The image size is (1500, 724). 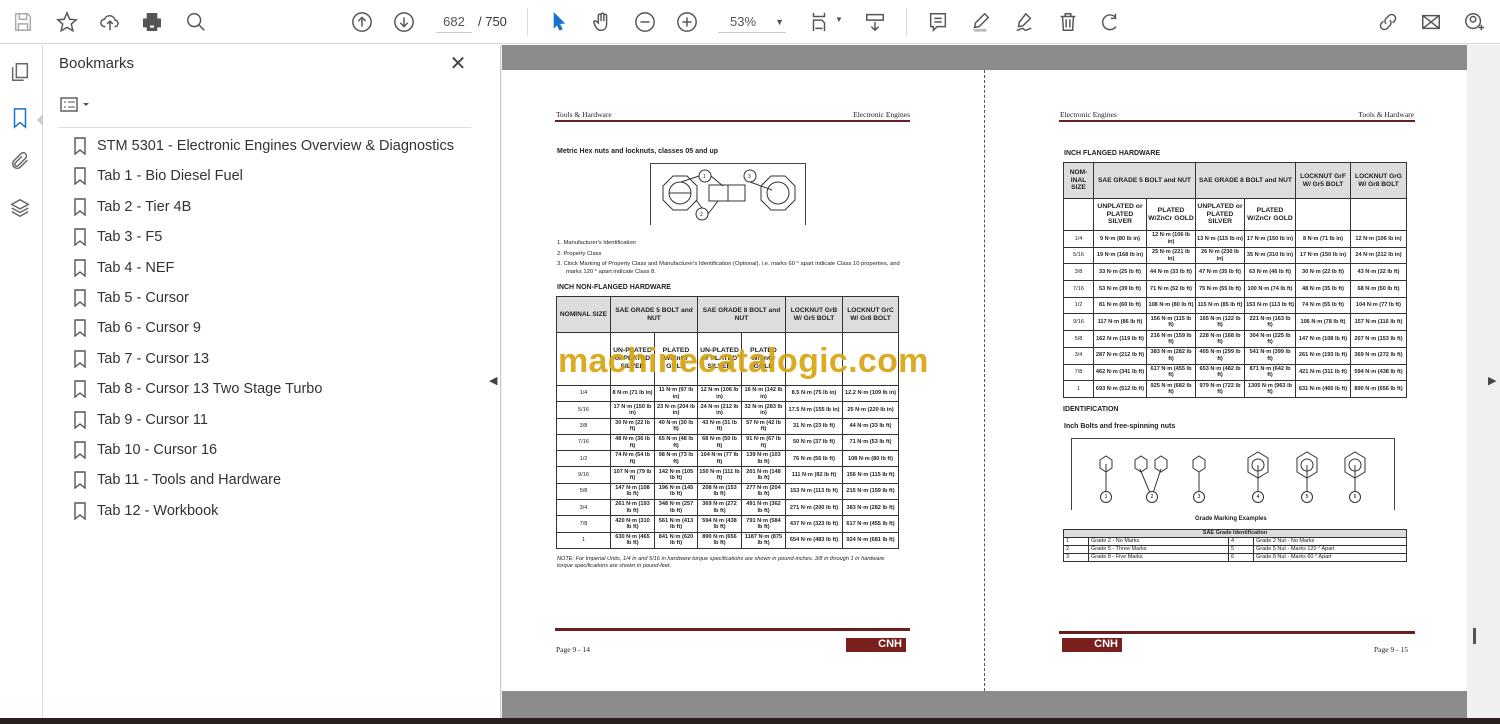 I want to click on bookmark-item: Tab 2 - Tier 4B, so click(x=132, y=207).